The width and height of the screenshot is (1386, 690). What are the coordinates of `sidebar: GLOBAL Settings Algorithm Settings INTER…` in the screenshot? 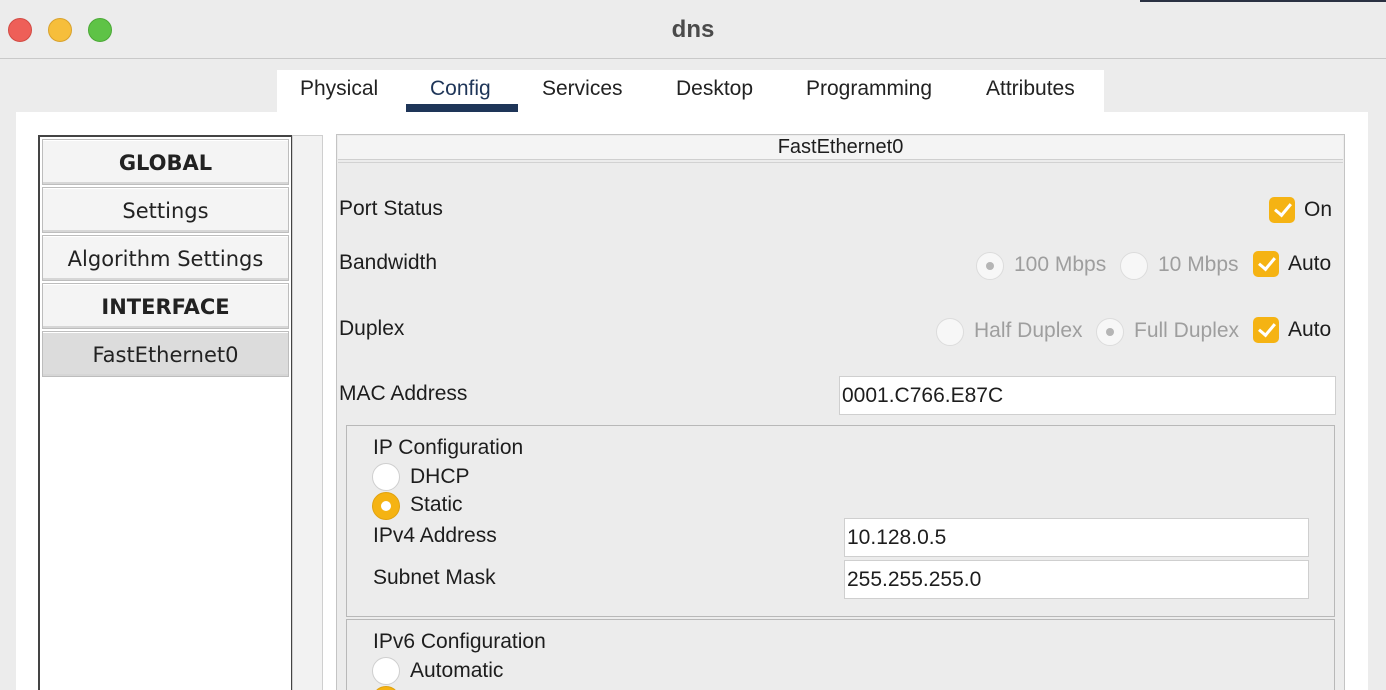 It's located at (165, 412).